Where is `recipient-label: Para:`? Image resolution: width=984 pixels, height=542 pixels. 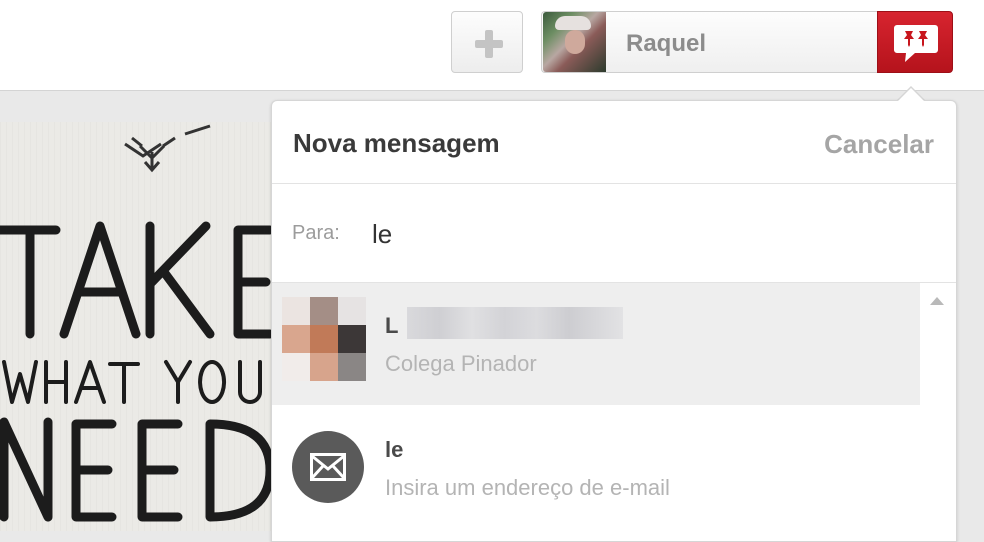 recipient-label: Para: is located at coordinates (316, 233).